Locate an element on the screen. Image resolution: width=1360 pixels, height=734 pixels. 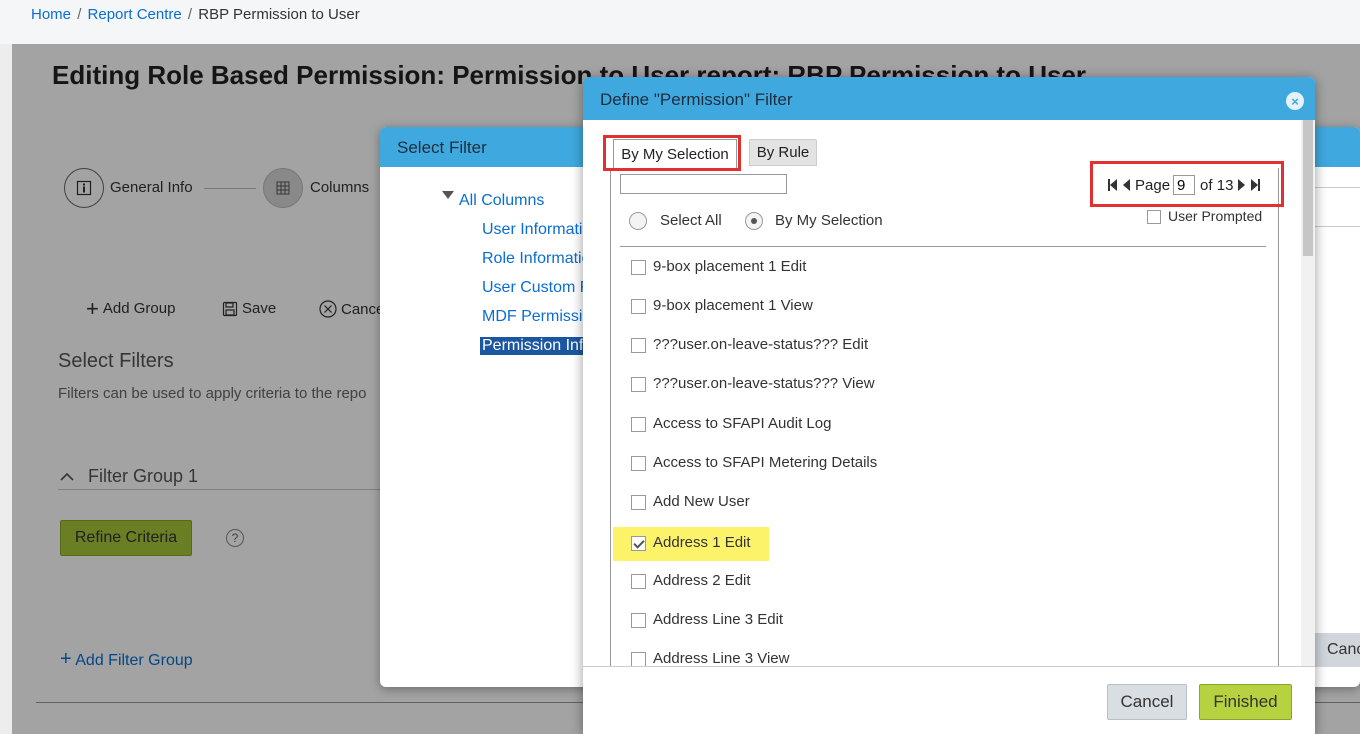
breadcrumb-home-link: Home is located at coordinates (51, 14).